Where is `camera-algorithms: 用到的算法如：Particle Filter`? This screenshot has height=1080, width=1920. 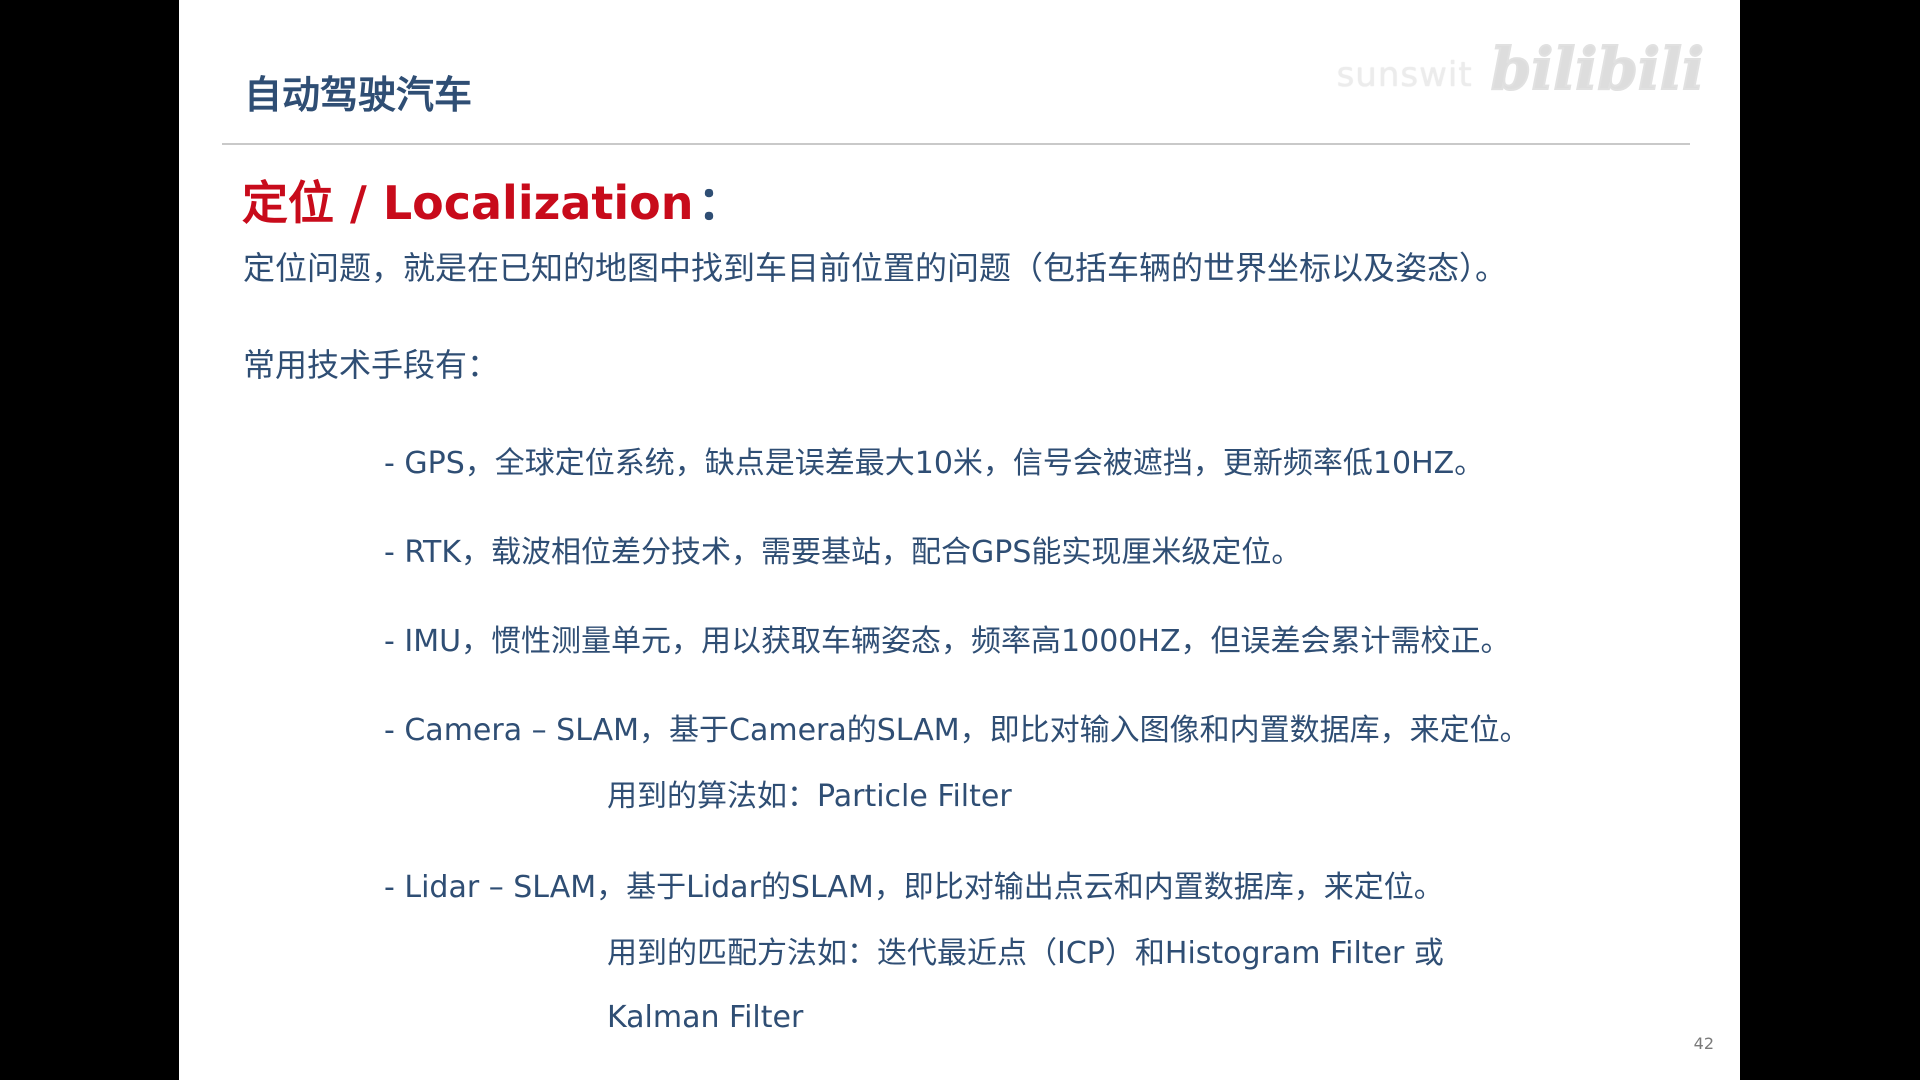
camera-algorithms: 用到的算法如：Particle Filter is located at coordinates (809, 796).